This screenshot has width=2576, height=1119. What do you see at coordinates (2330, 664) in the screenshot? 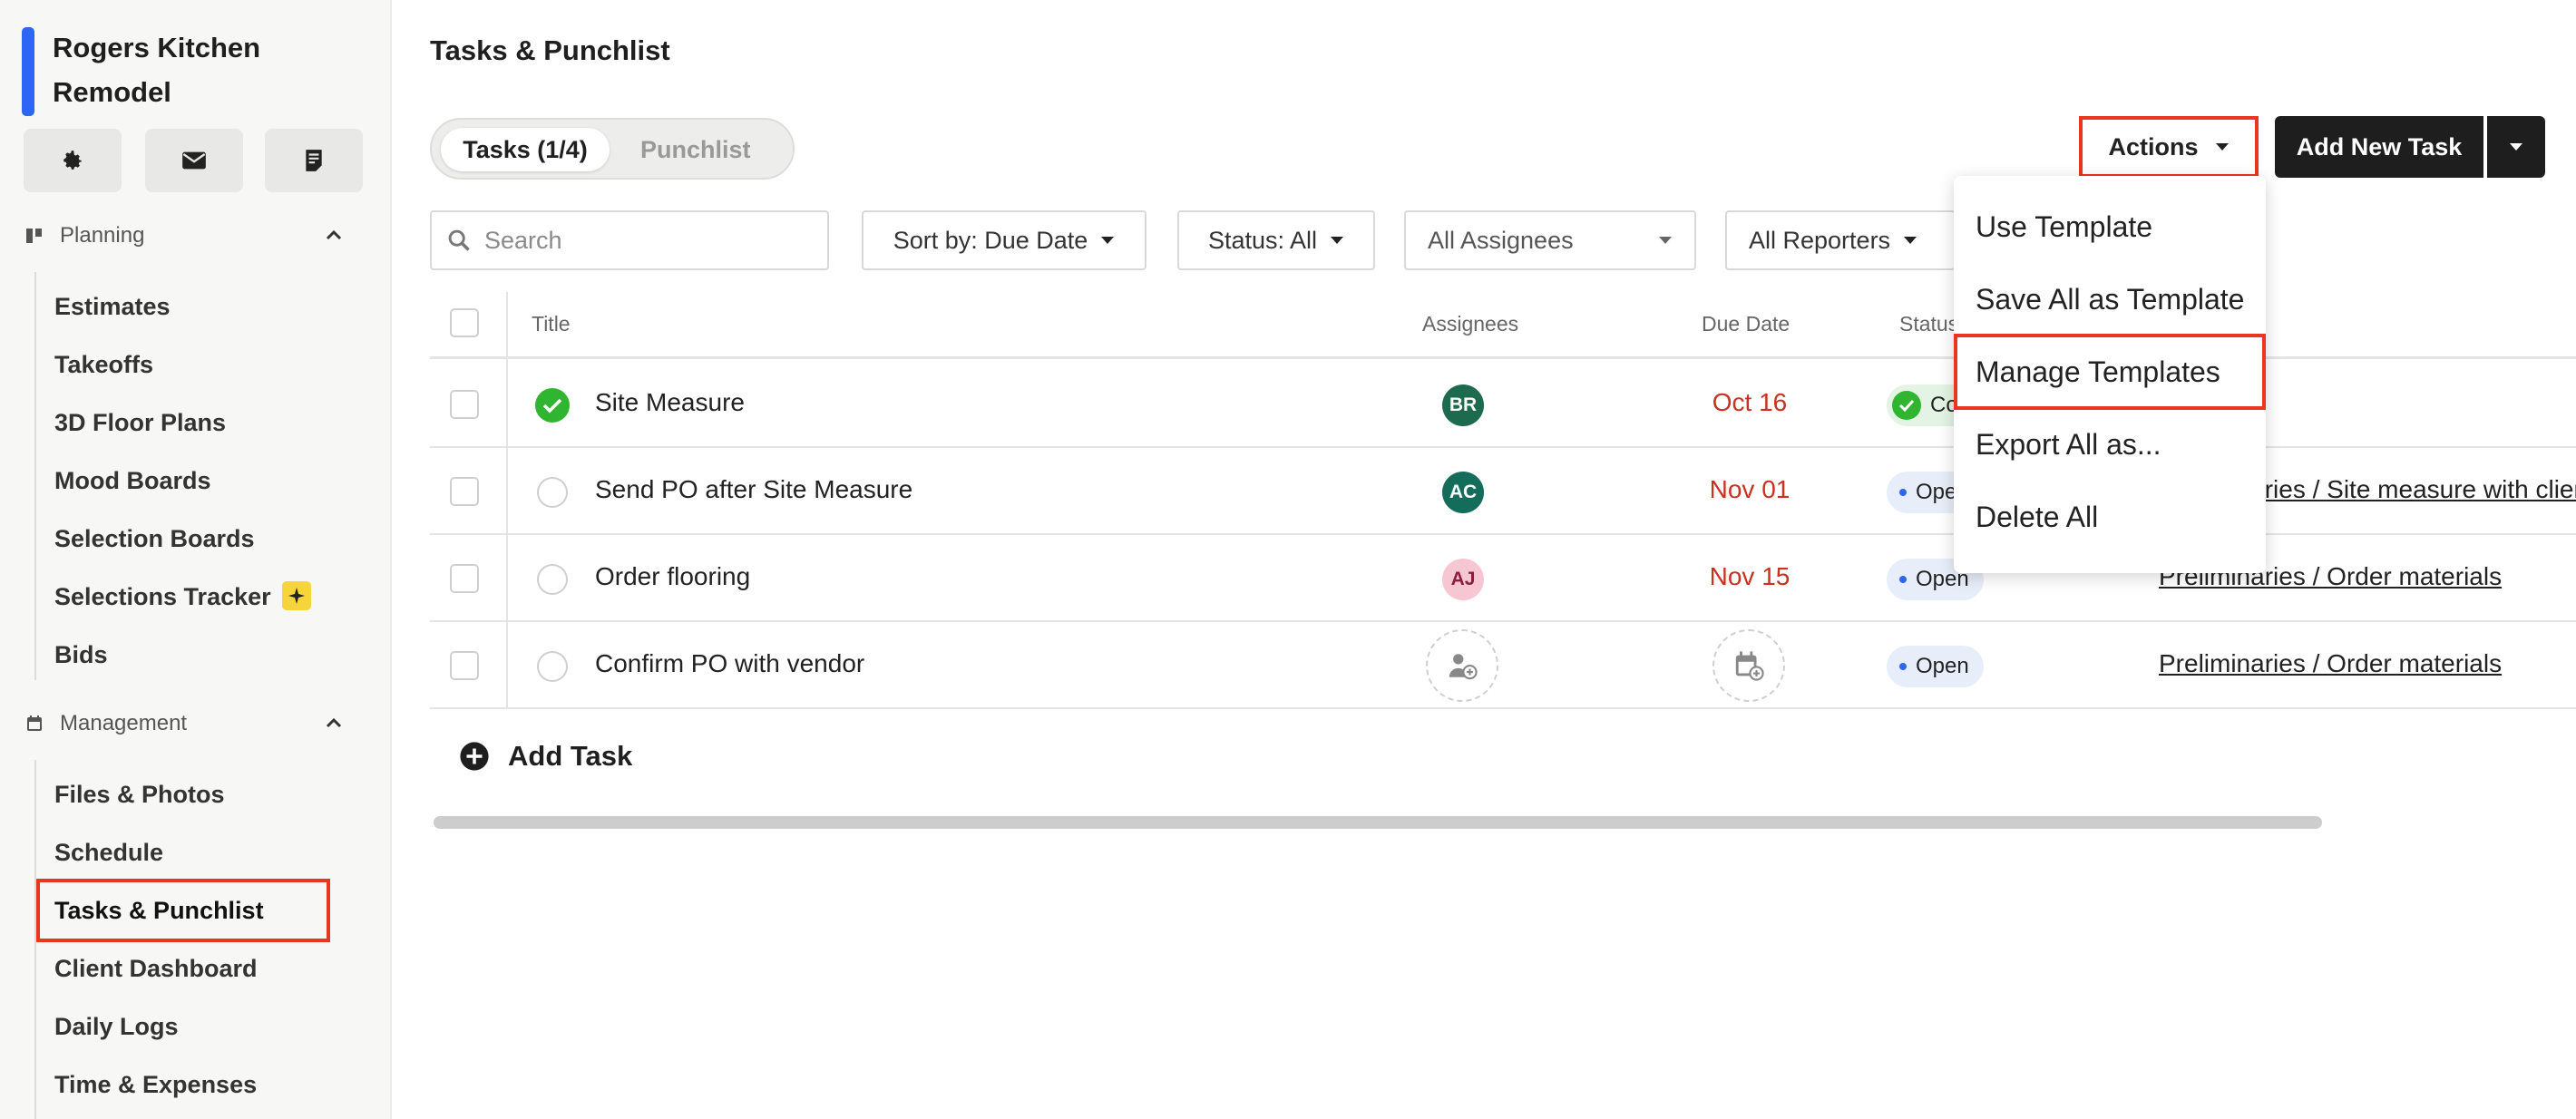
I see `task-group-link: Preliminaries / Order materials` at bounding box center [2330, 664].